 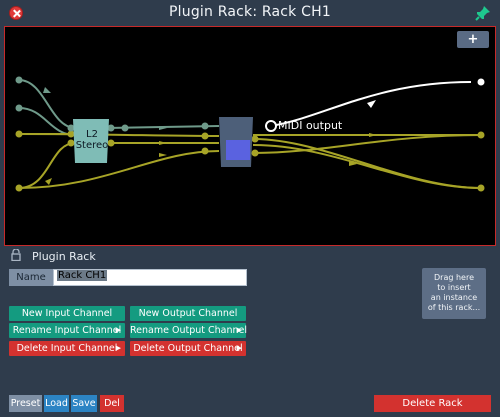 I want to click on load-preset-button: Load, so click(x=56, y=403).